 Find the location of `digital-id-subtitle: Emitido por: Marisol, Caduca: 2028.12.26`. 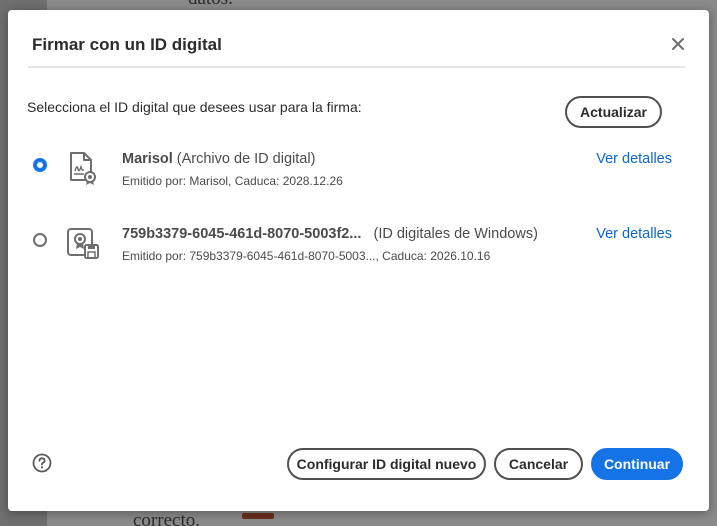

digital-id-subtitle: Emitido por: Marisol, Caduca: 2028.12.26 is located at coordinates (232, 181).